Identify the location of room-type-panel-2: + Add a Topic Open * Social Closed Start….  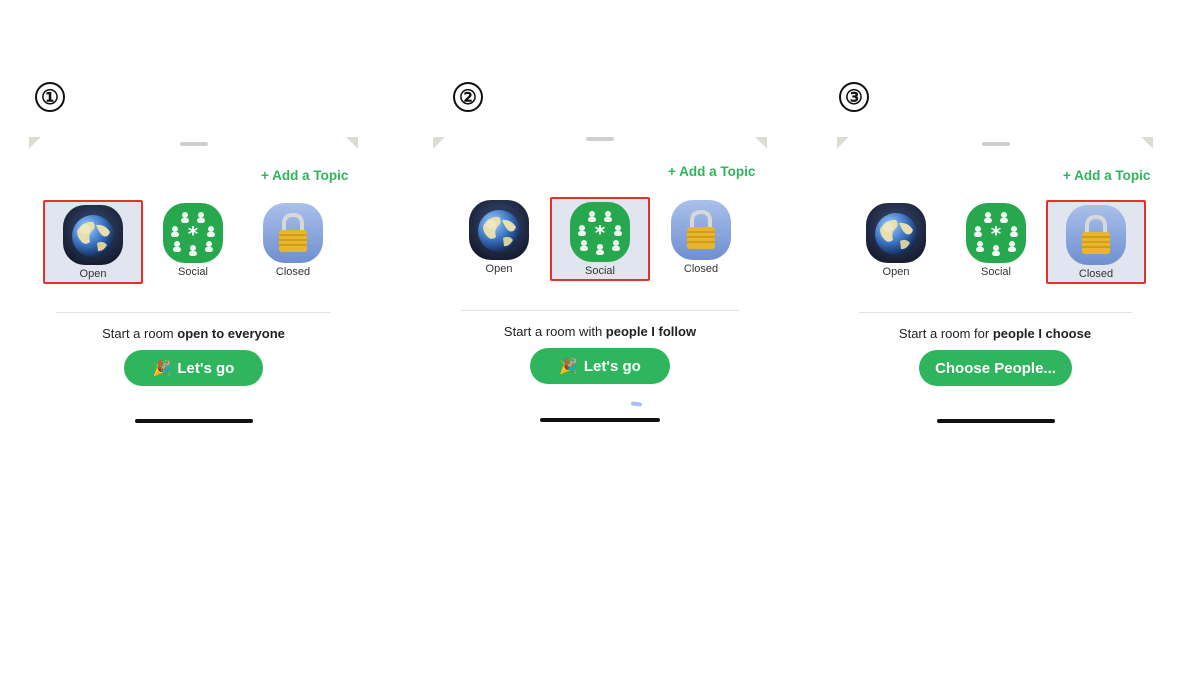
(600, 287).